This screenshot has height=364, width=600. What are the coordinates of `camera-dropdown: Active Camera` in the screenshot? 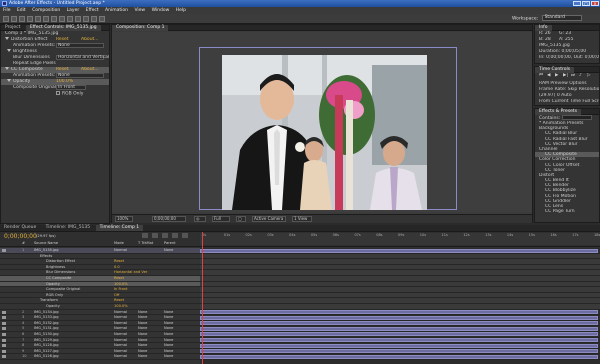 It's located at (269, 219).